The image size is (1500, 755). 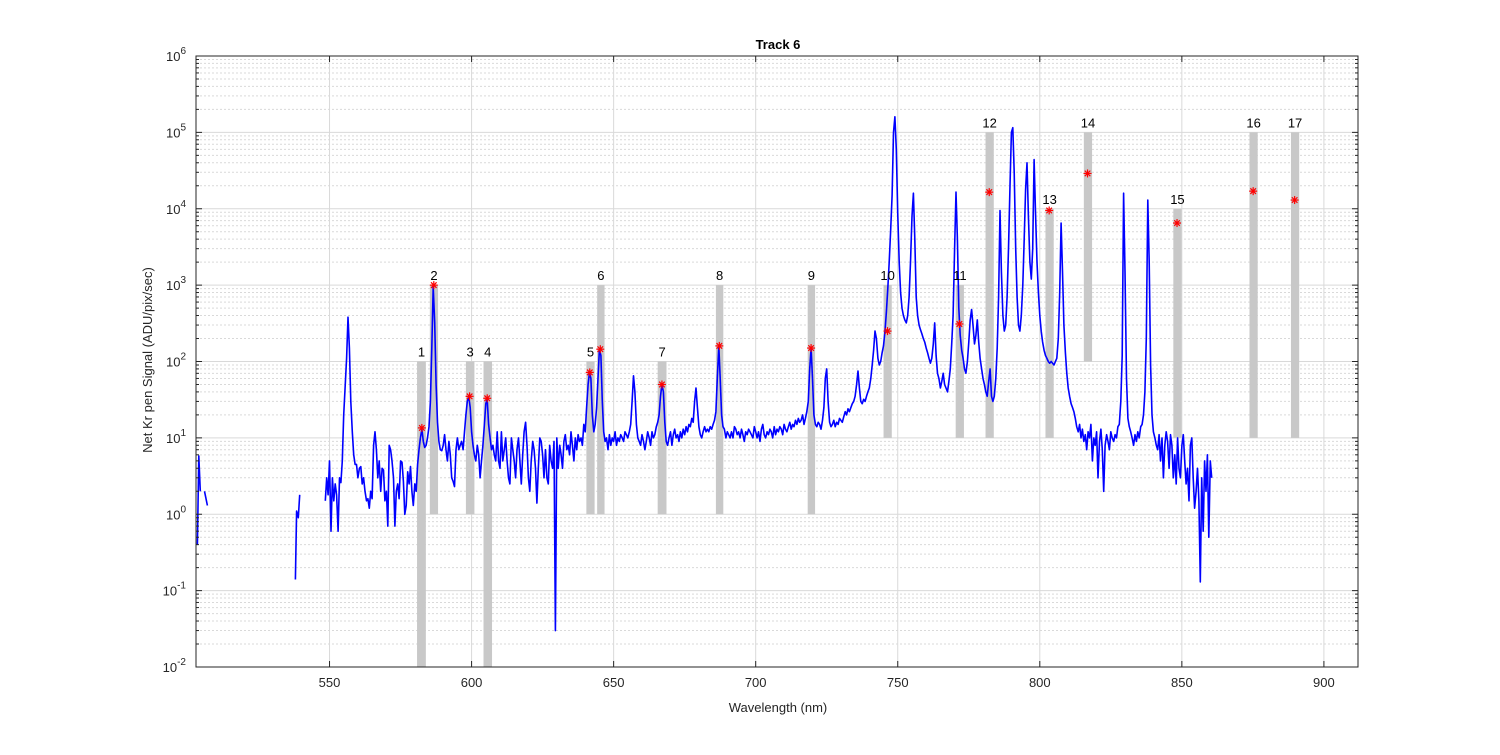 I want to click on peak-label: 17, so click(x=1295, y=122).